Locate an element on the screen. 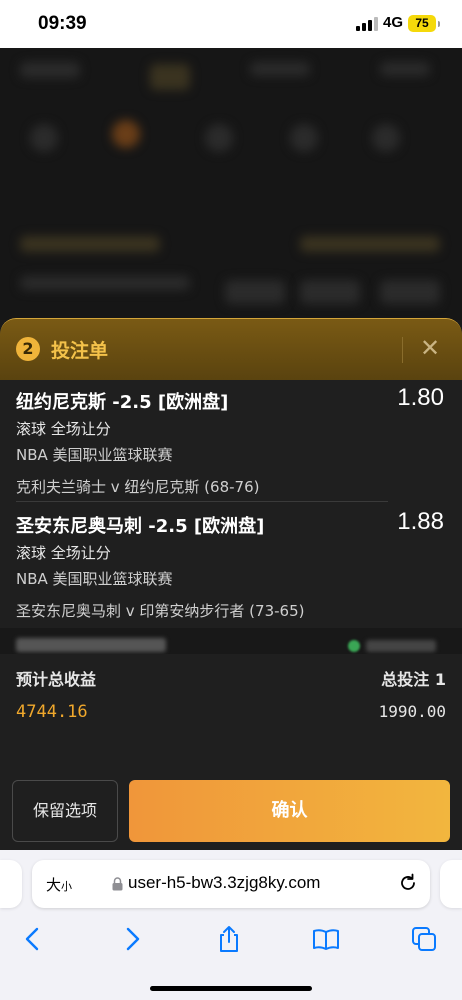 The image size is (462, 1000). share-icon is located at coordinates (229, 939).